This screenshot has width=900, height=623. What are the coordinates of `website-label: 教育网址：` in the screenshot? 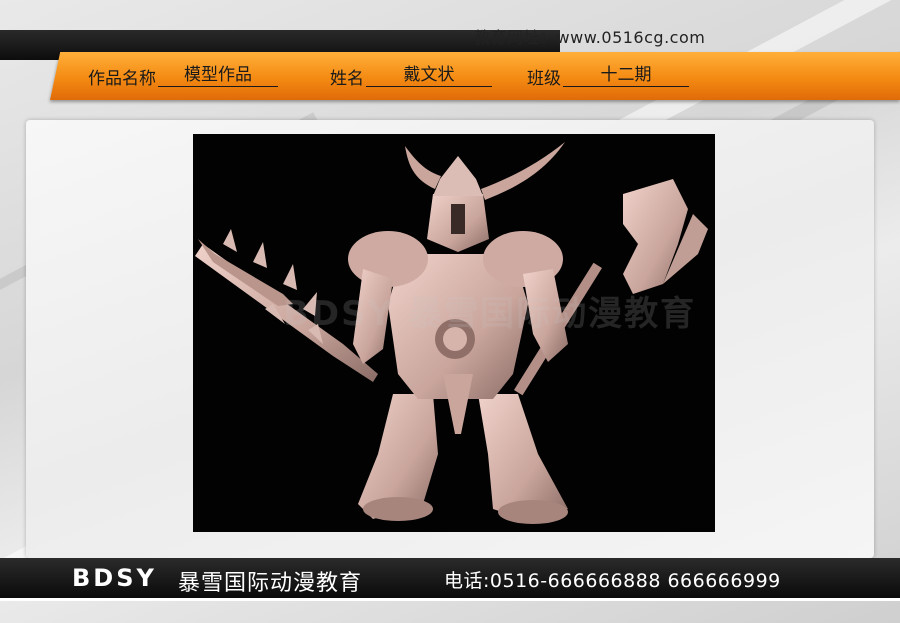 It's located at (515, 37).